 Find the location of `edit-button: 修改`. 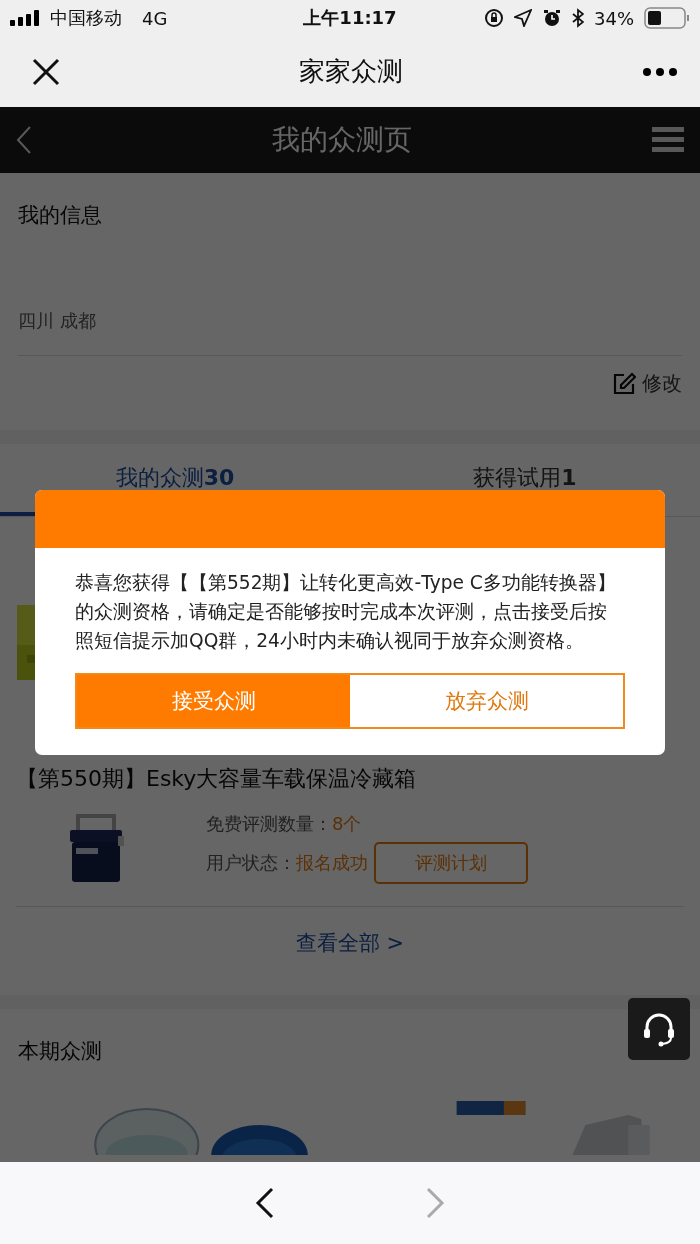

edit-button: 修改 is located at coordinates (647, 383).